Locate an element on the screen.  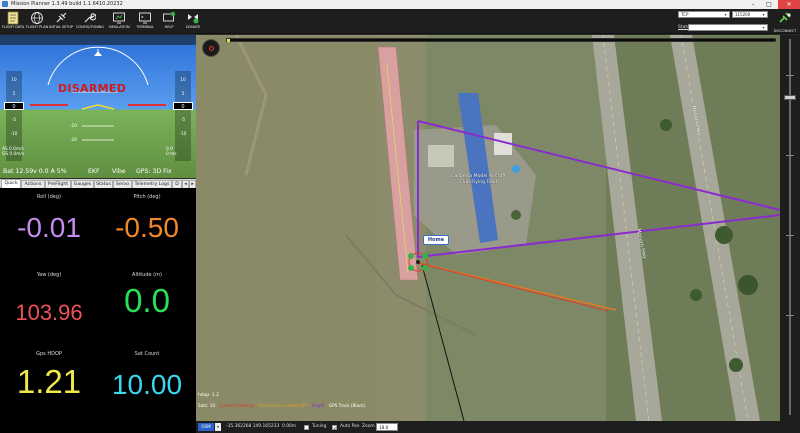
close-button: ✕ is located at coordinates (789, 4).